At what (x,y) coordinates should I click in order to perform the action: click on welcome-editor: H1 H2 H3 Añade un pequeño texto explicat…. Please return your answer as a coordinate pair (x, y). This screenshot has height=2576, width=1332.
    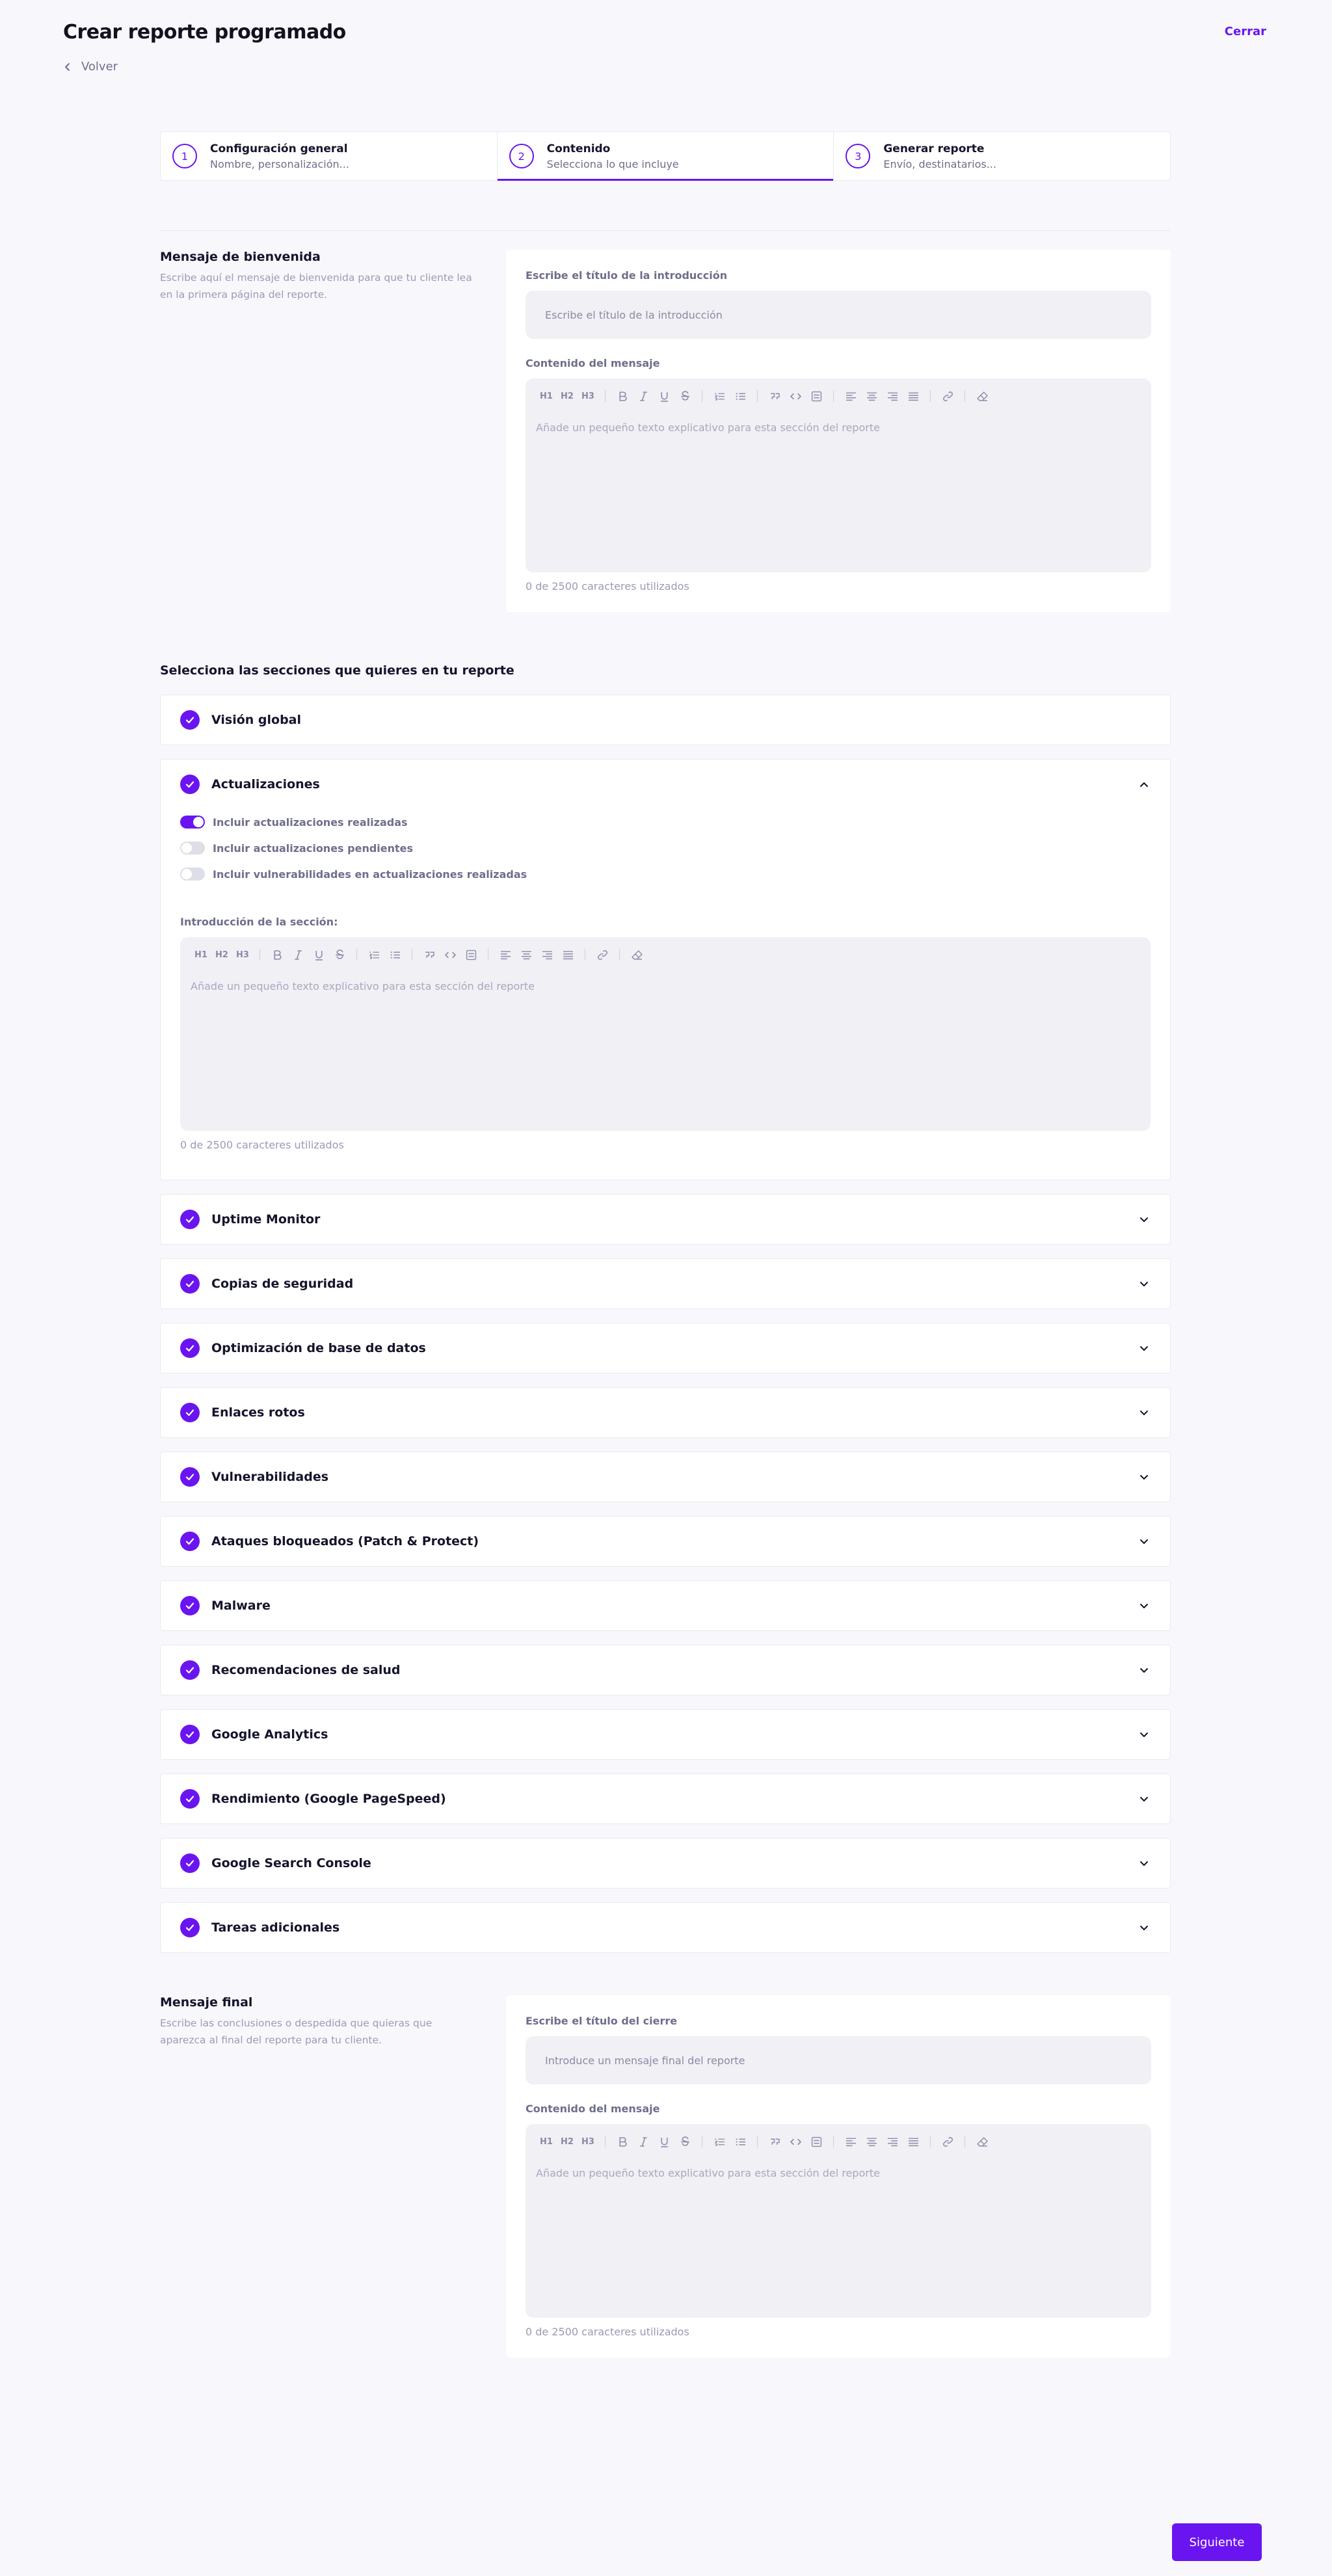
    Looking at the image, I should click on (838, 475).